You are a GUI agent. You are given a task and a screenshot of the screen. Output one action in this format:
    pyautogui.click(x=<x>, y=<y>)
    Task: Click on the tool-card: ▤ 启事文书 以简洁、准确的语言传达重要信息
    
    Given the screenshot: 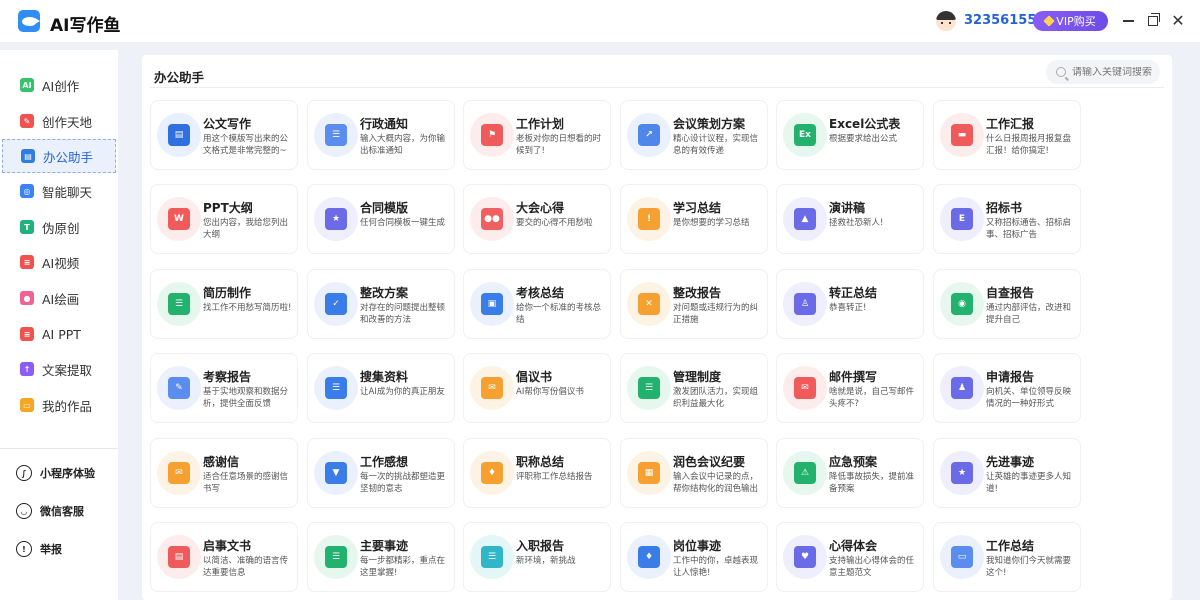 What is the action you would take?
    pyautogui.click(x=224, y=557)
    